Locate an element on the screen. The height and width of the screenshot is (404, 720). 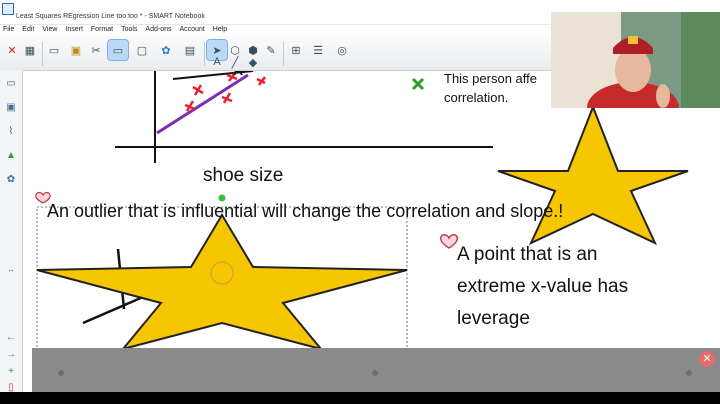
gallery-icon: ▣ is located at coordinates (76, 50).